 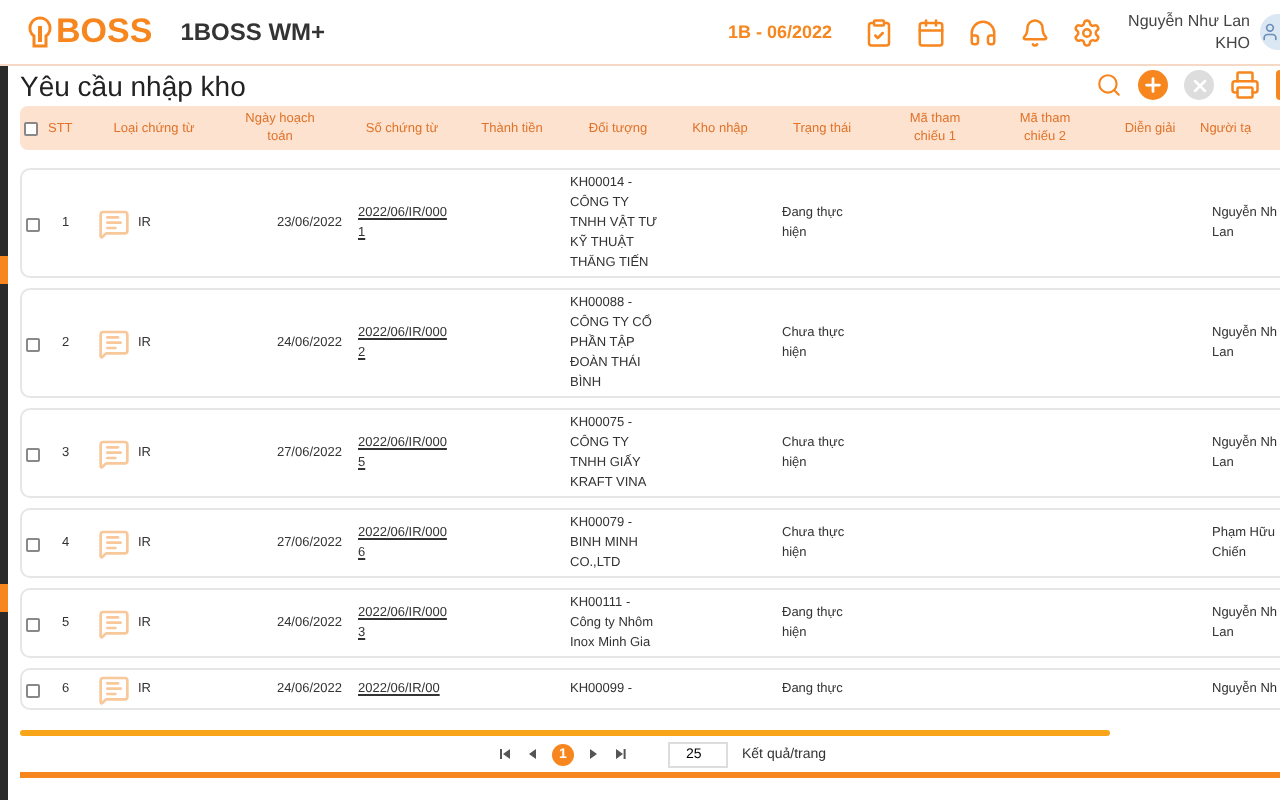 What do you see at coordinates (931, 32) in the screenshot?
I see `calendar-icon` at bounding box center [931, 32].